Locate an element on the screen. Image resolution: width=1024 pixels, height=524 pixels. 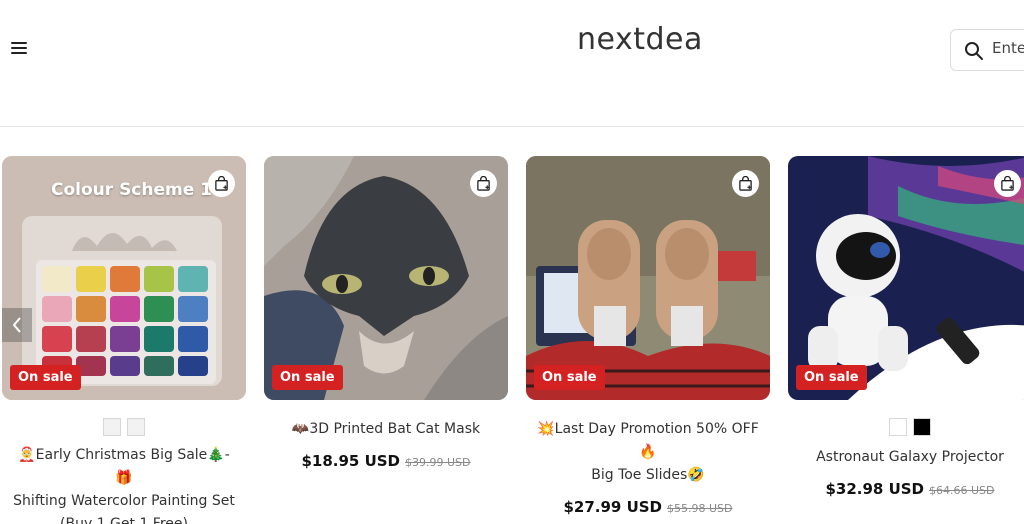
carousel-prev-button is located at coordinates (17, 325).